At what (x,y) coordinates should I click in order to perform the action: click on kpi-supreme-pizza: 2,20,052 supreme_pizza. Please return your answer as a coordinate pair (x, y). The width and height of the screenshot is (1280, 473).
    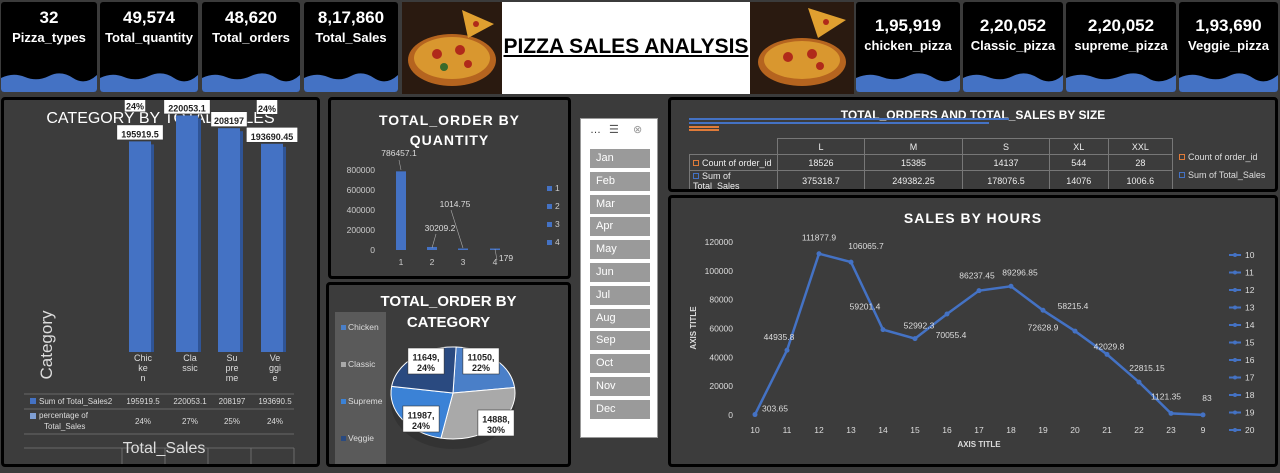
    Looking at the image, I should click on (1121, 47).